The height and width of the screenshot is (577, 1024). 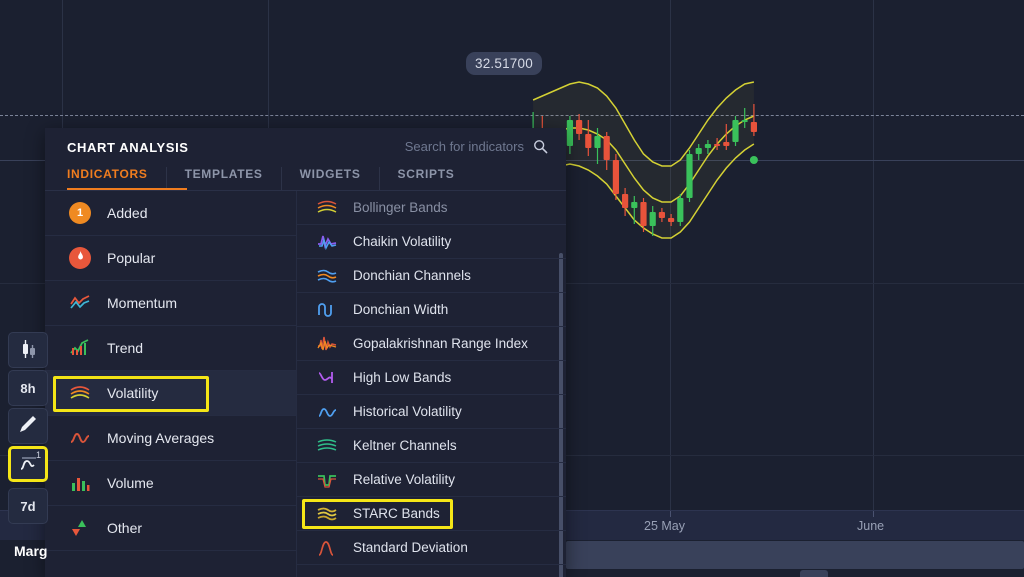 I want to click on indicator-item-high-low-bands: High Low Bands, so click(x=431, y=378).